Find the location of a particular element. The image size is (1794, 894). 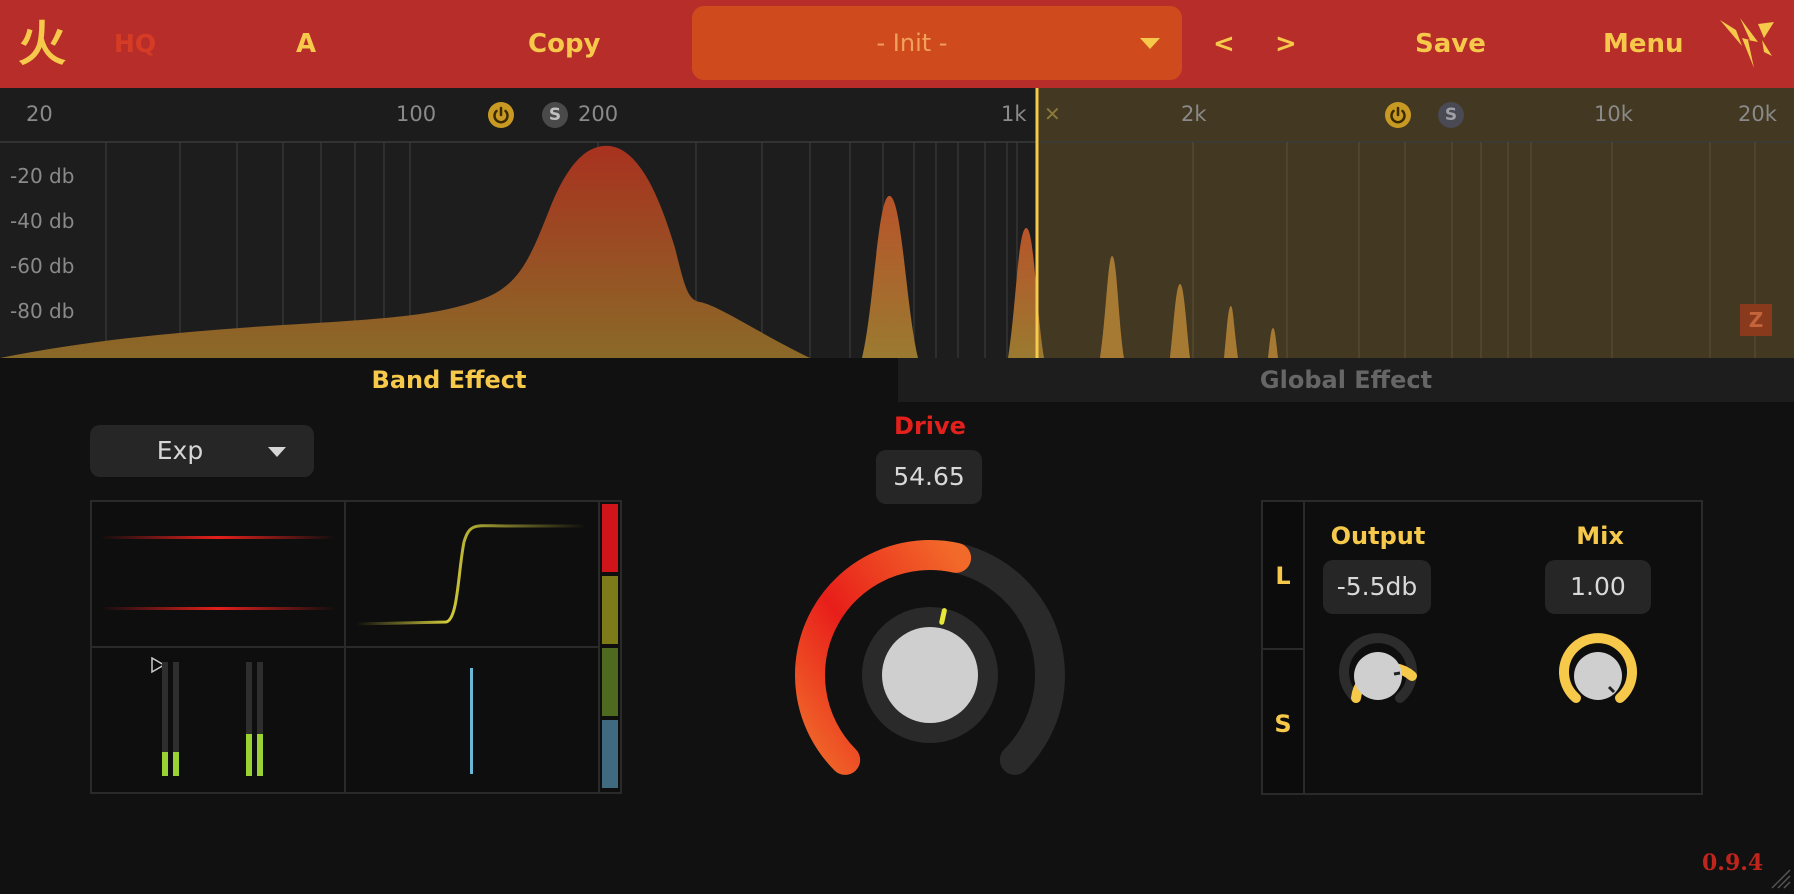

zoom-button: Z is located at coordinates (1756, 320).